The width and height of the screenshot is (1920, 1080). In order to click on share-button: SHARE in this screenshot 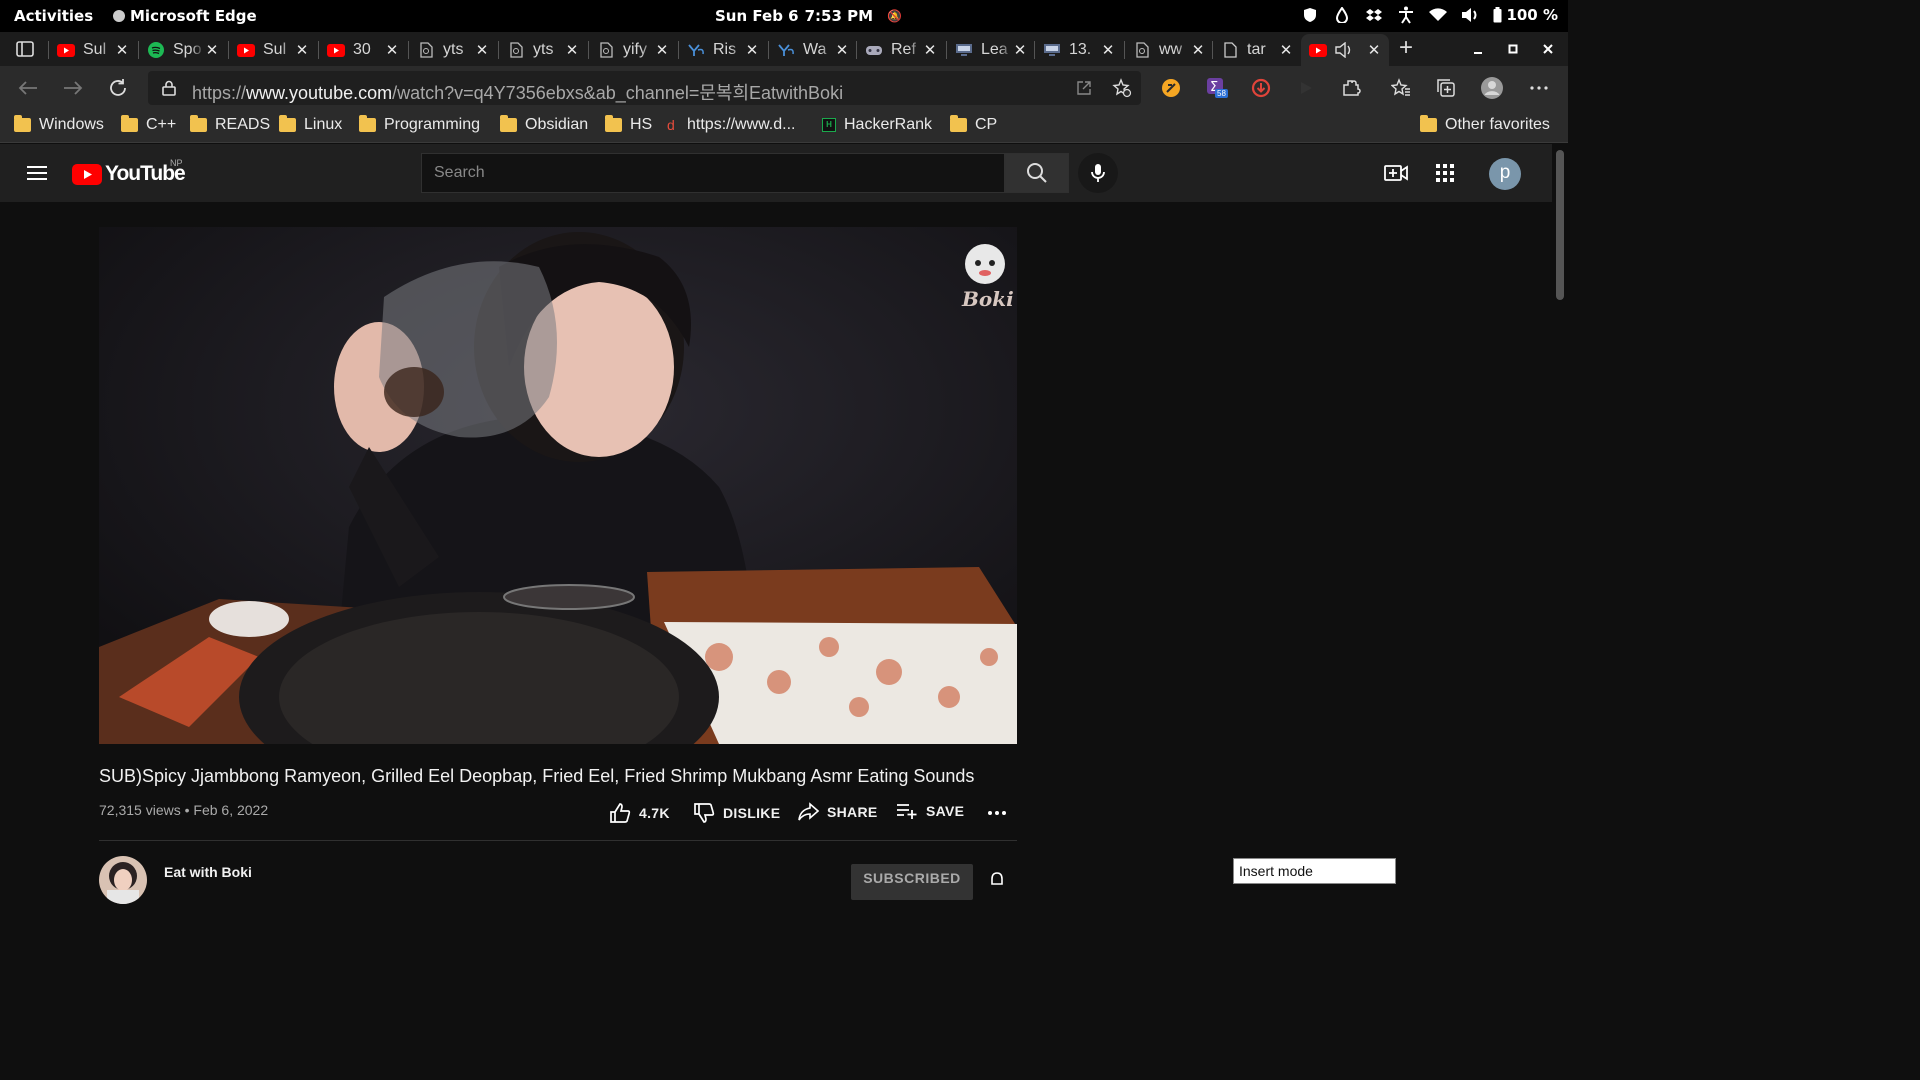, I will do `click(837, 812)`.